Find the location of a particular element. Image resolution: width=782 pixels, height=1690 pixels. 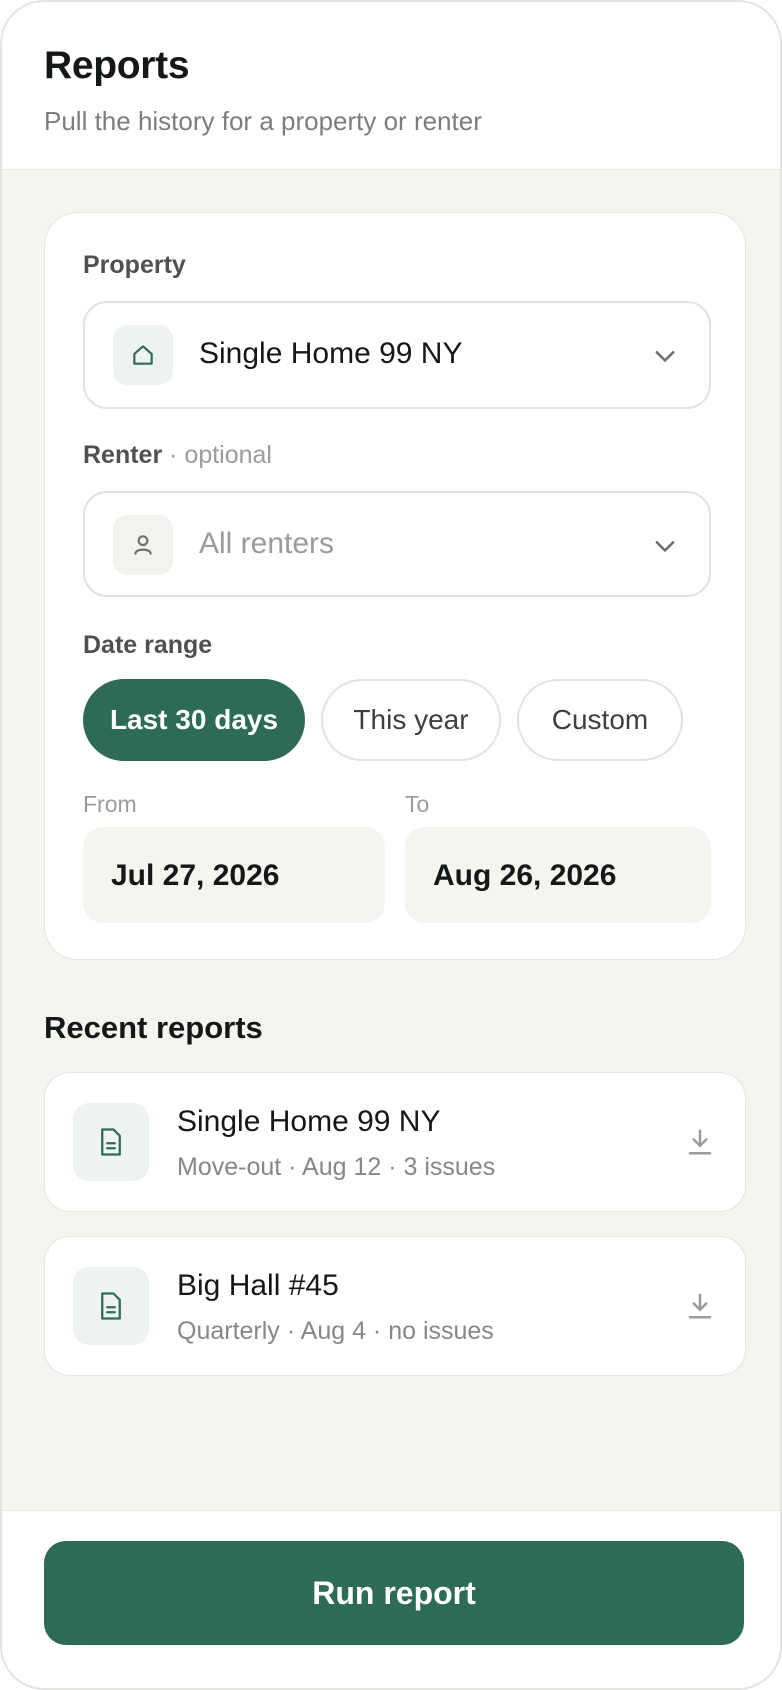

to-label: To is located at coordinates (417, 804).